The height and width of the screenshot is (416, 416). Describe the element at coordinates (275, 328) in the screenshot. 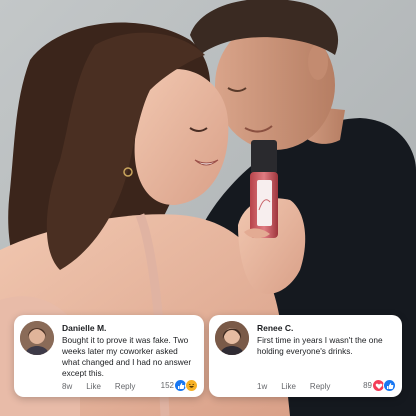

I see `commenter-name: Renee C.` at that location.